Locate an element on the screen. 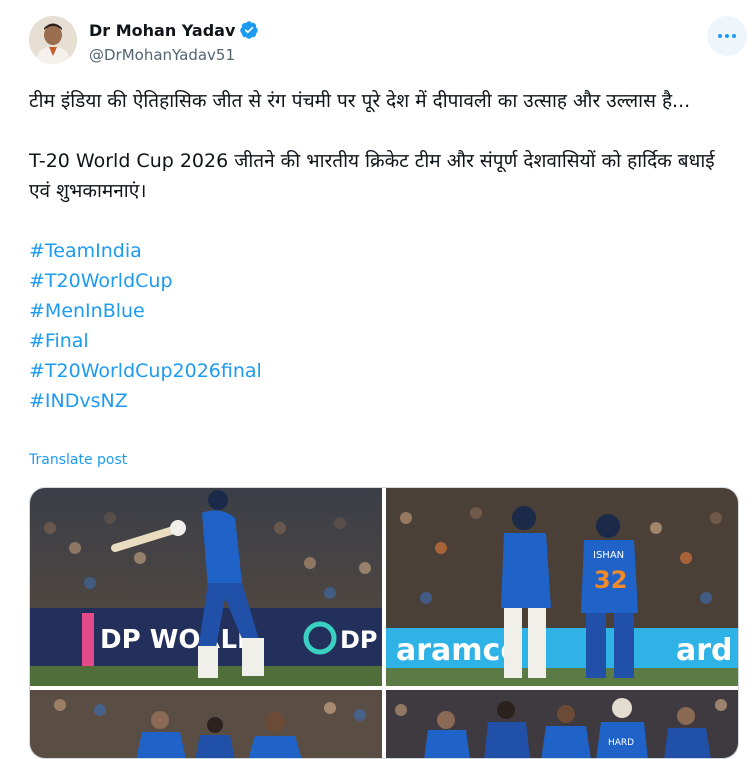 The height and width of the screenshot is (759, 756). author-handle: @DrMohanYadav51 is located at coordinates (162, 55).